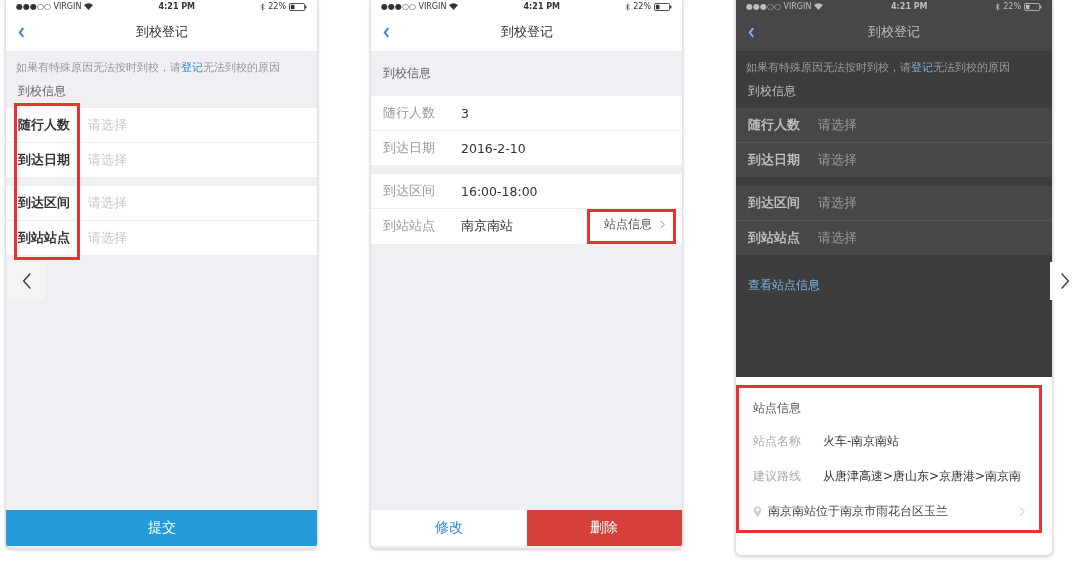 The height and width of the screenshot is (562, 1080). Describe the element at coordinates (526, 113) in the screenshot. I see `form-row: 随行人数 3` at that location.